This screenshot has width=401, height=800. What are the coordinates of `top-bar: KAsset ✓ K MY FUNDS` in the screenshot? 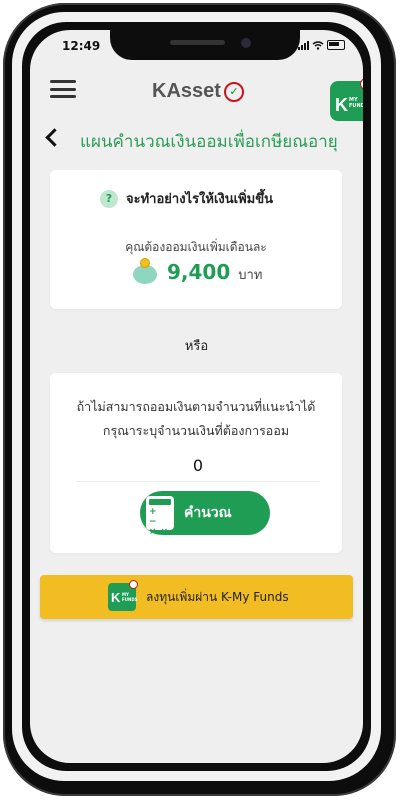 It's located at (196, 90).